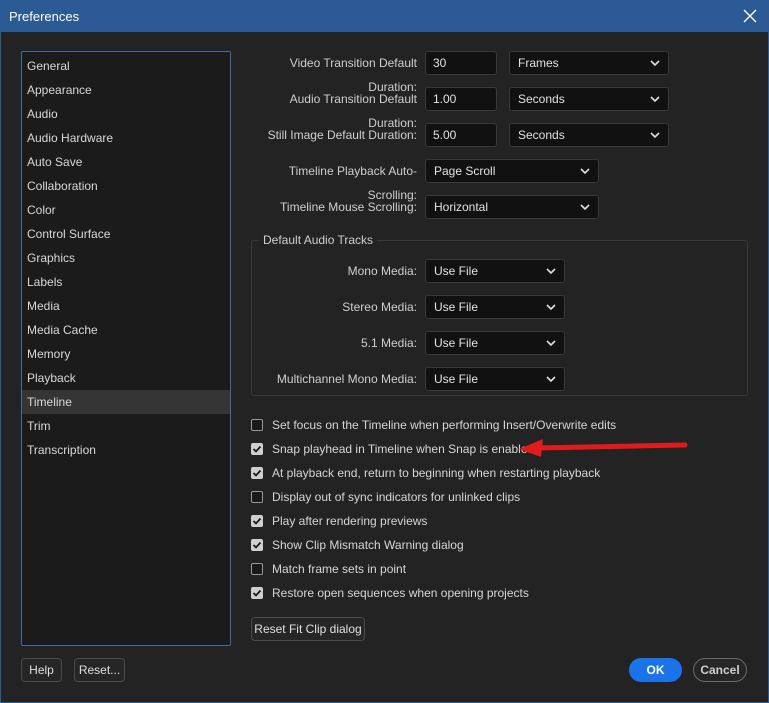 This screenshot has height=703, width=769. I want to click on option-label: Match frame sets in point, so click(339, 569).